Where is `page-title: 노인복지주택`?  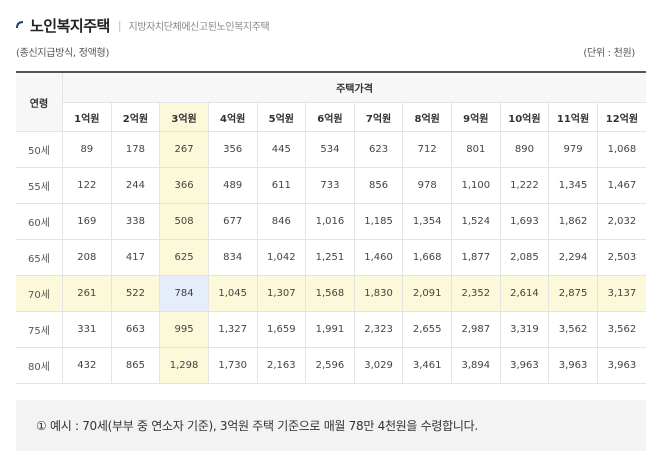
page-title: 노인복지주택 is located at coordinates (70, 25).